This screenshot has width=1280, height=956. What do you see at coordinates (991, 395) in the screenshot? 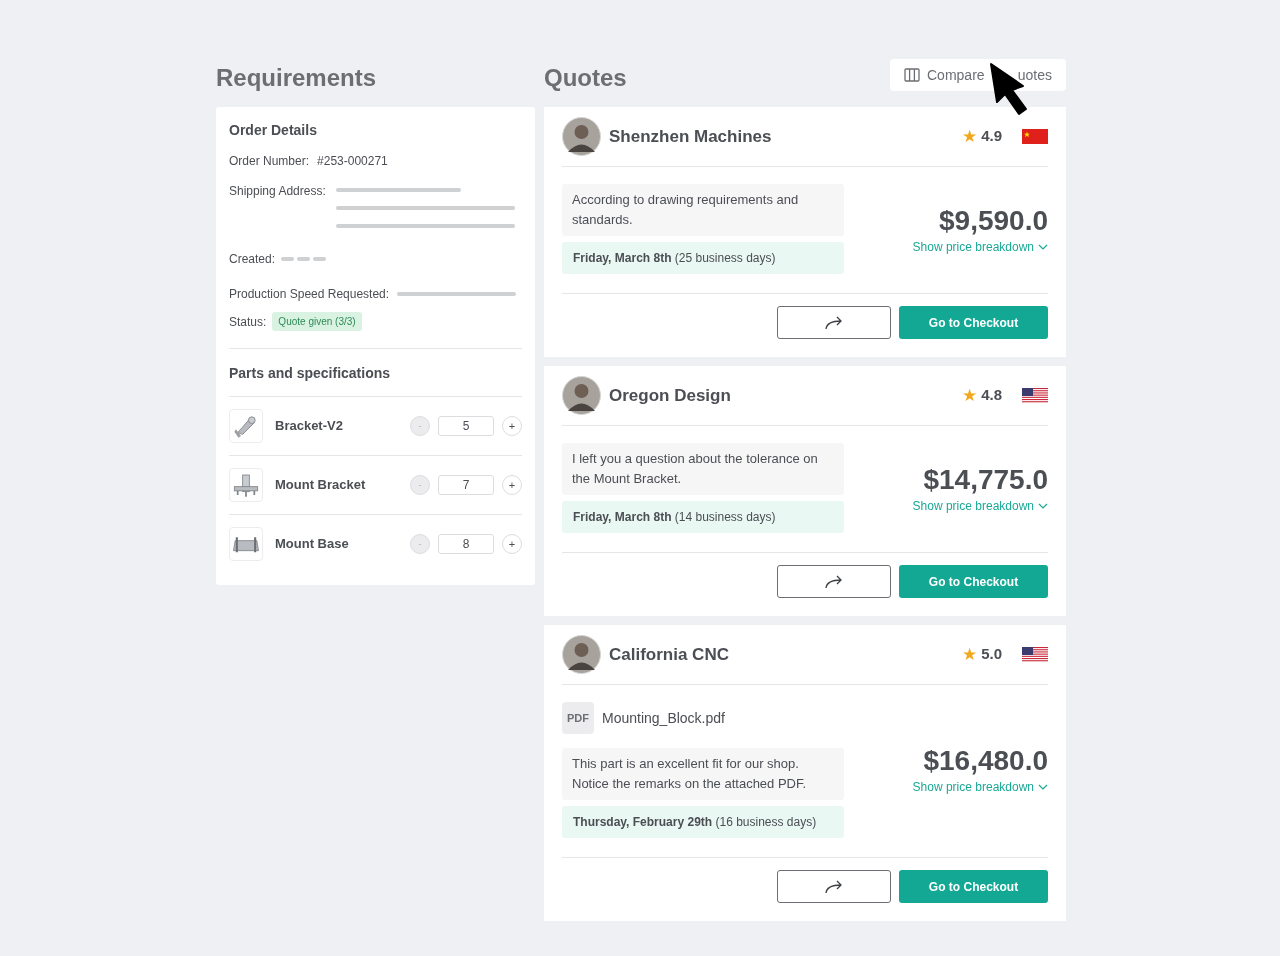
I see `rating: 4.8` at bounding box center [991, 395].